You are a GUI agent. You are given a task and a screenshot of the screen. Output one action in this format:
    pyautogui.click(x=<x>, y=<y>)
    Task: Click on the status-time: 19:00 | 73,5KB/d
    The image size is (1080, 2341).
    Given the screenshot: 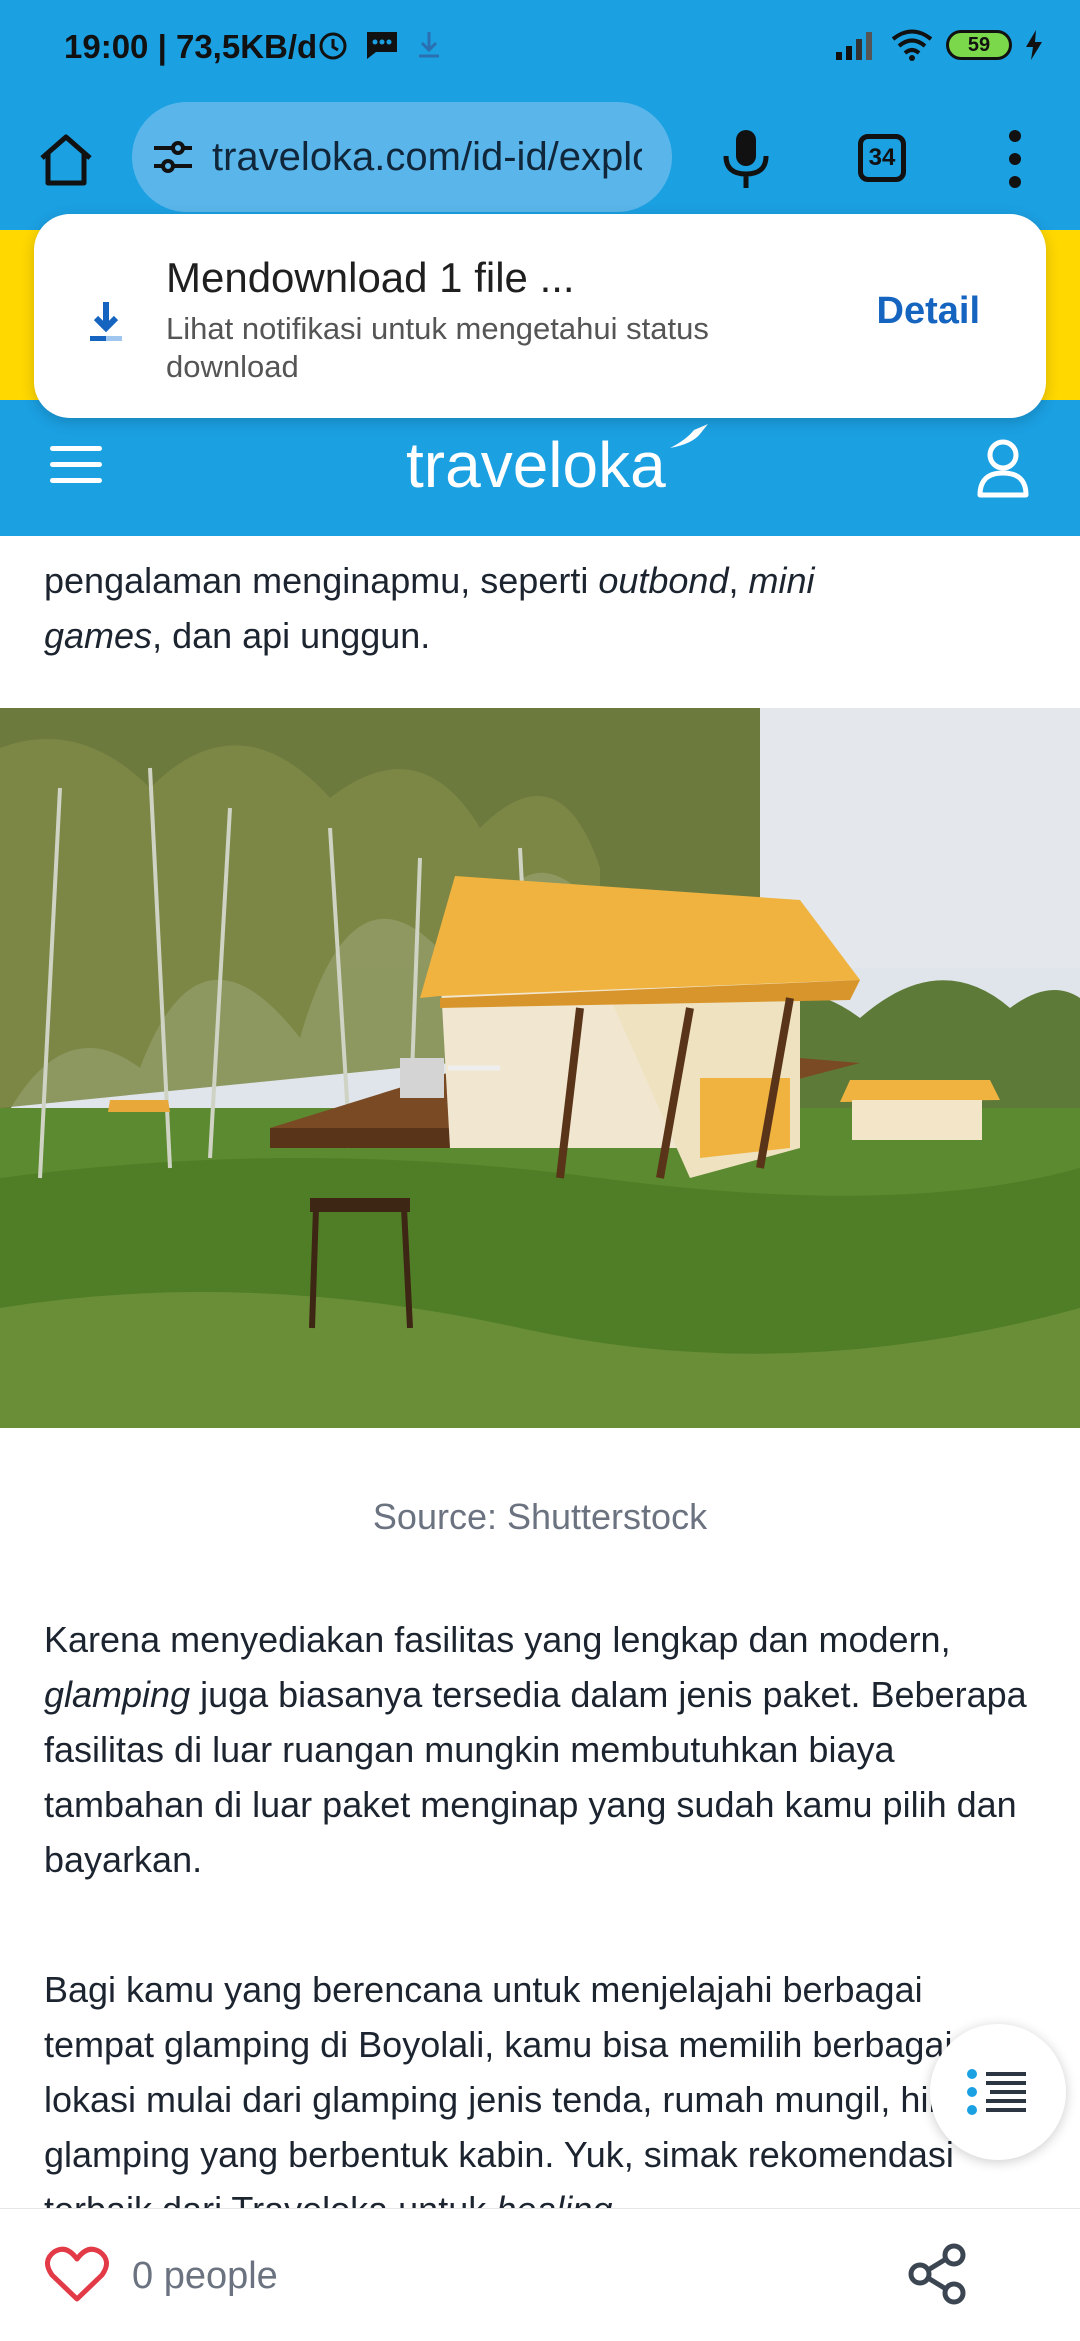 What is the action you would take?
    pyautogui.click(x=191, y=46)
    